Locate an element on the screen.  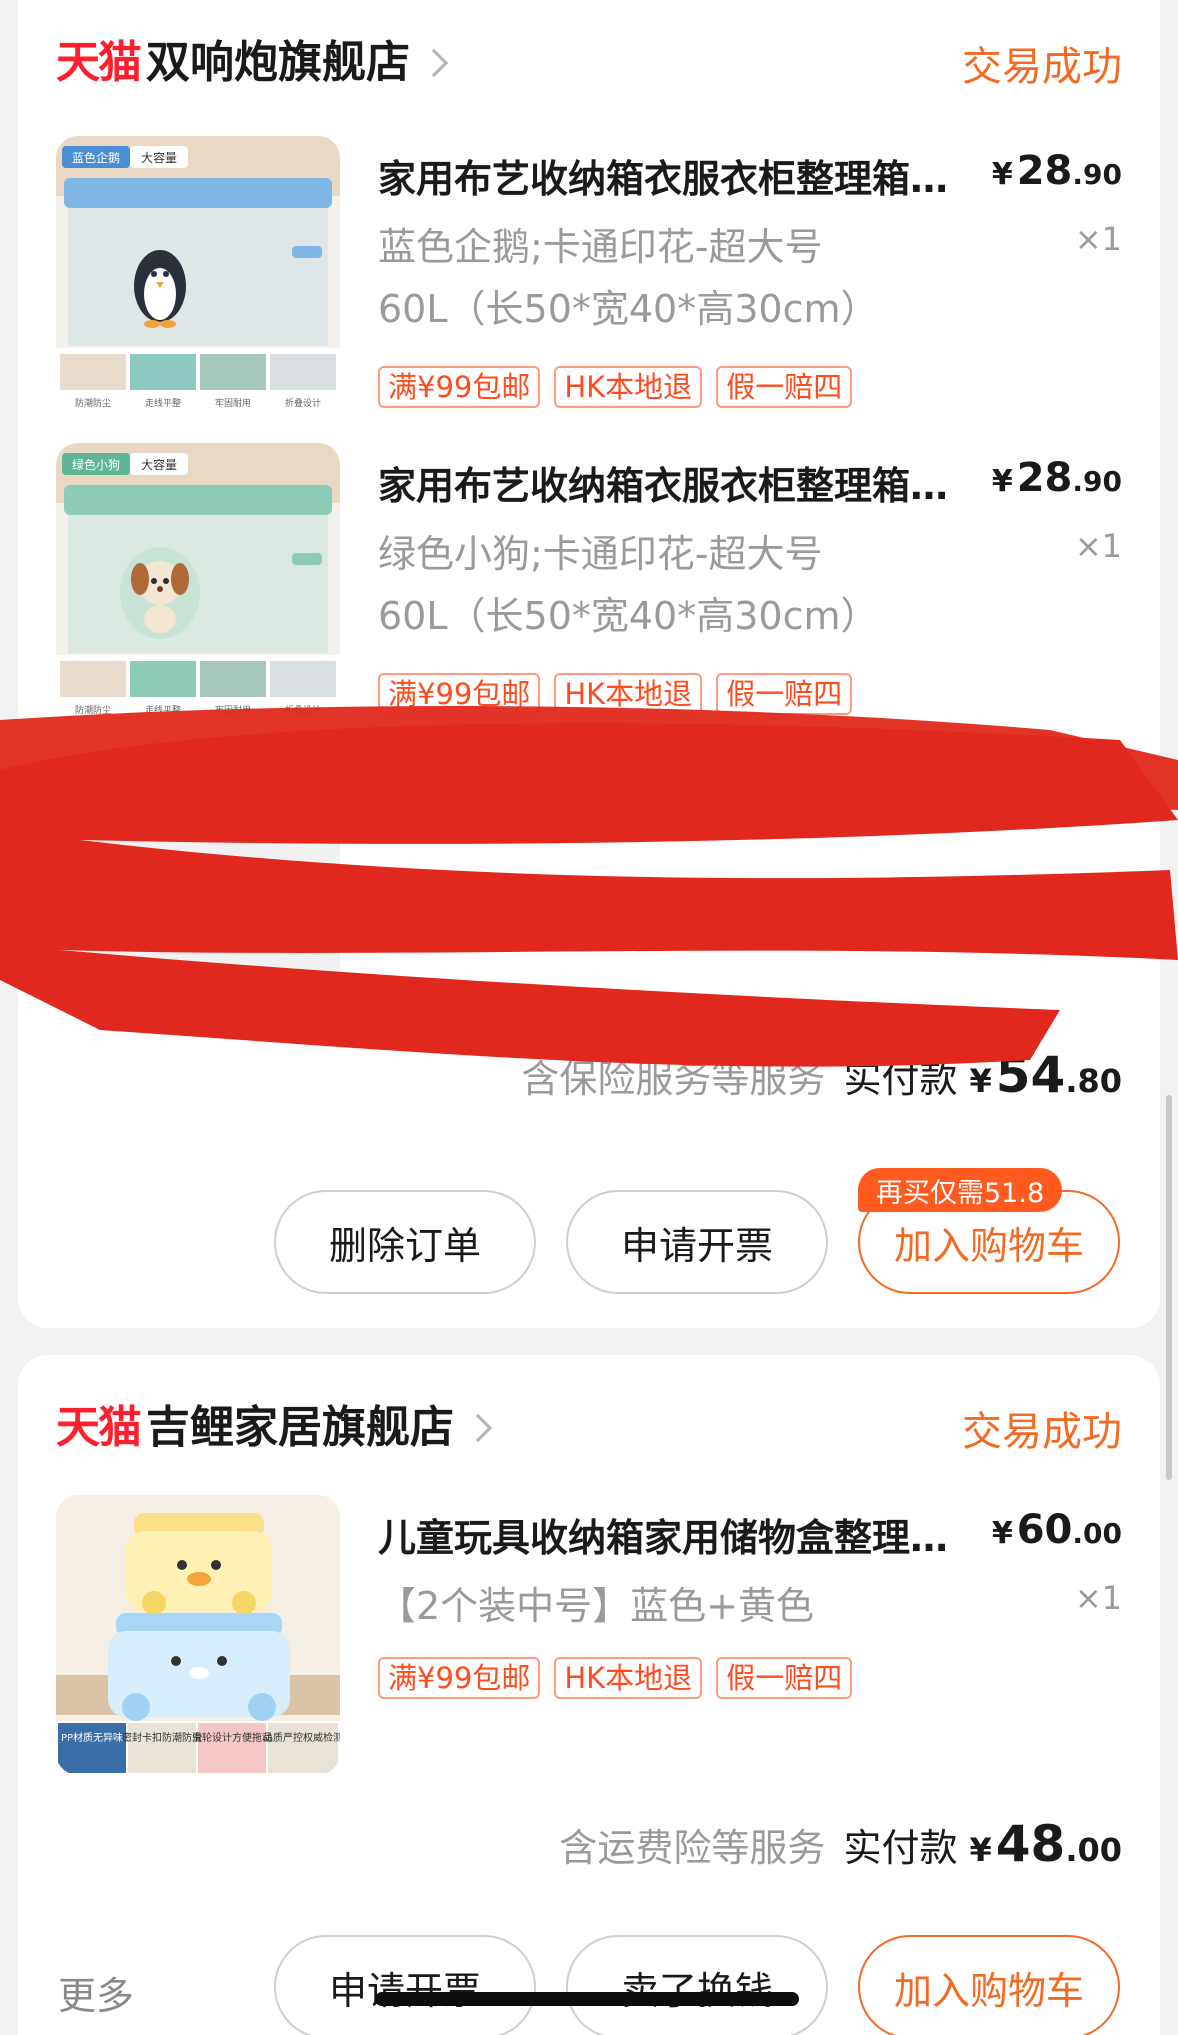
paid-amount-decimal: .00 is located at coordinates (1093, 1850).